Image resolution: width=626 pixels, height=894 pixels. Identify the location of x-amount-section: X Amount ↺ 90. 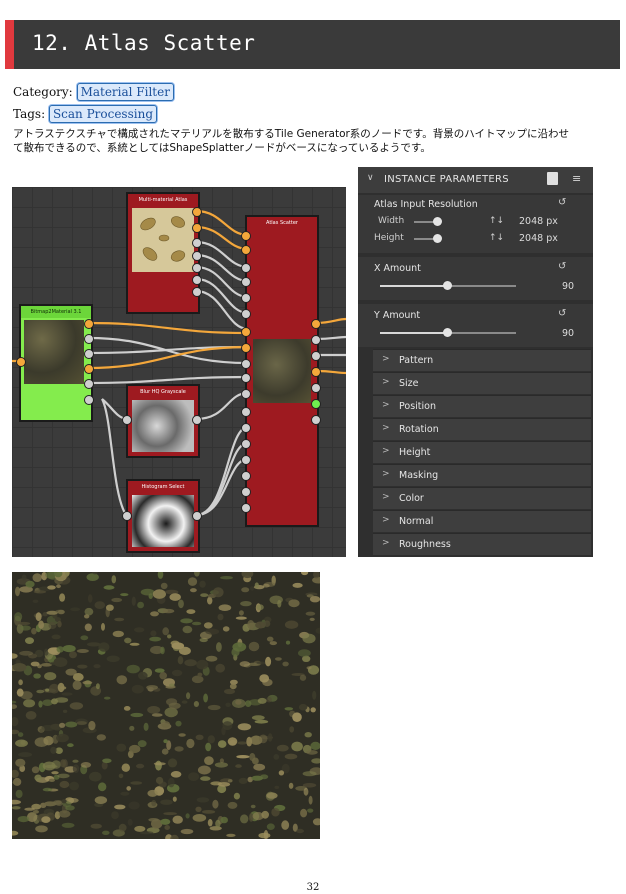
(475, 278).